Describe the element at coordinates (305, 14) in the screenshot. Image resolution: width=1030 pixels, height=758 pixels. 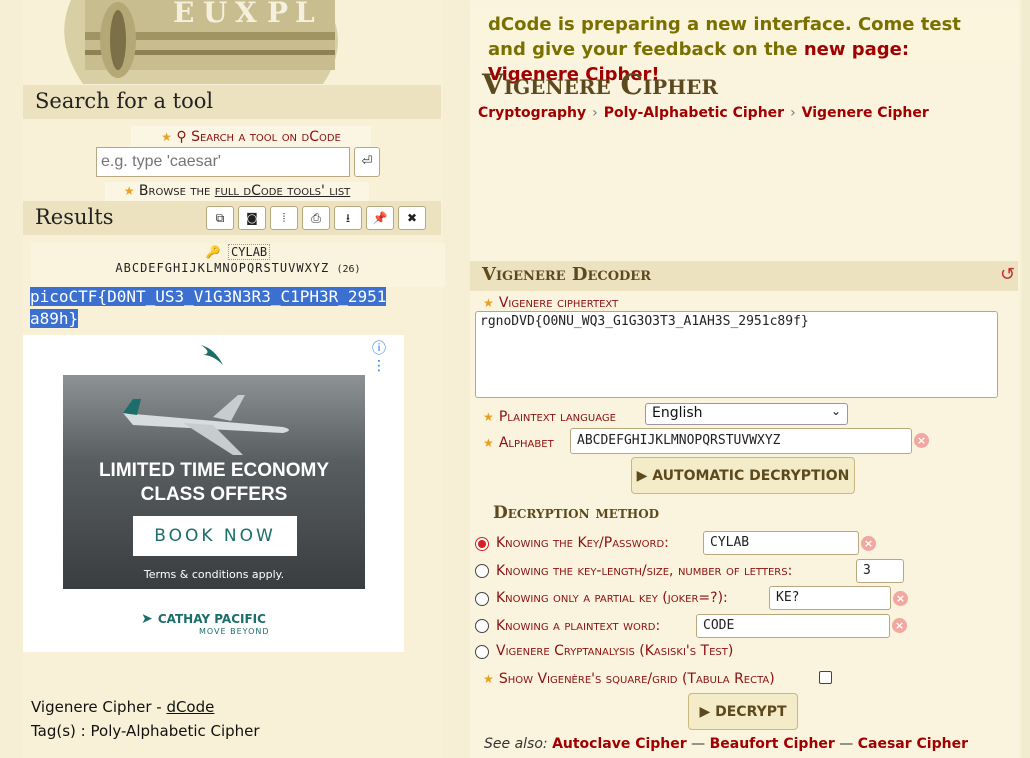
I see `svg-text: L` at that location.